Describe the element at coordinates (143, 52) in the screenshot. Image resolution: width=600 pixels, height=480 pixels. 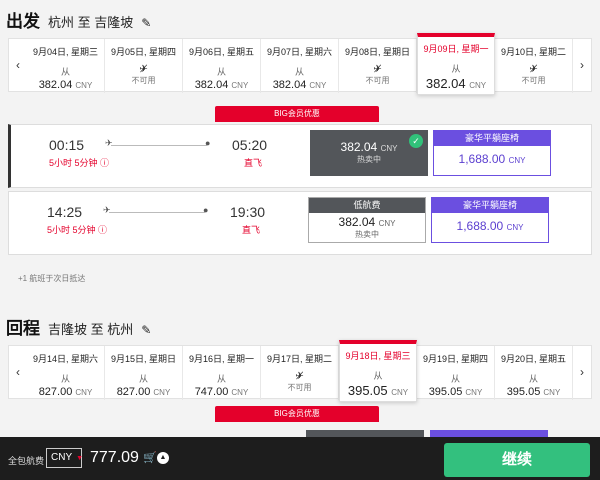
I see `date-label: 9月05日, 星期四` at that location.